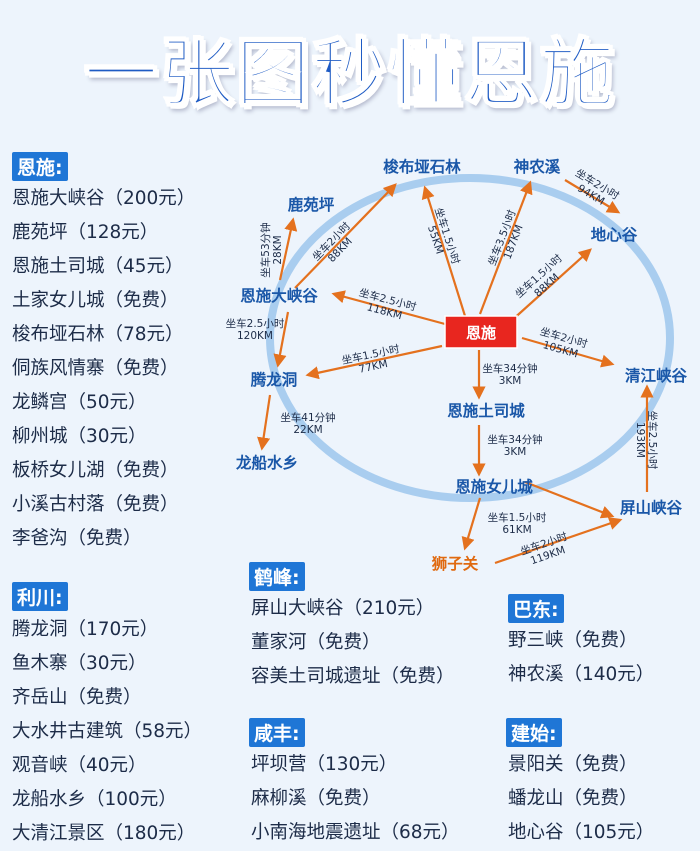 This screenshot has height=851, width=700. I want to click on node-nvercheng: 恩施女儿城, so click(494, 486).